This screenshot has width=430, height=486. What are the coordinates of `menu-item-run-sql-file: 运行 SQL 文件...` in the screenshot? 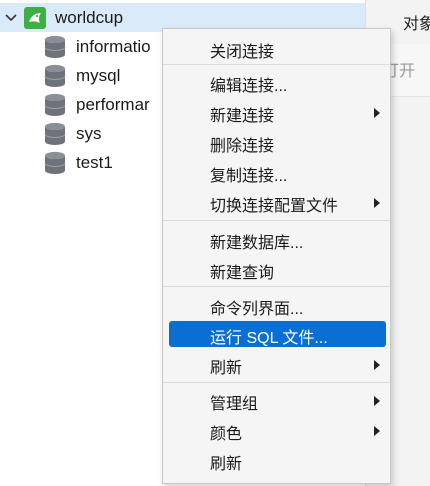 It's located at (277, 334).